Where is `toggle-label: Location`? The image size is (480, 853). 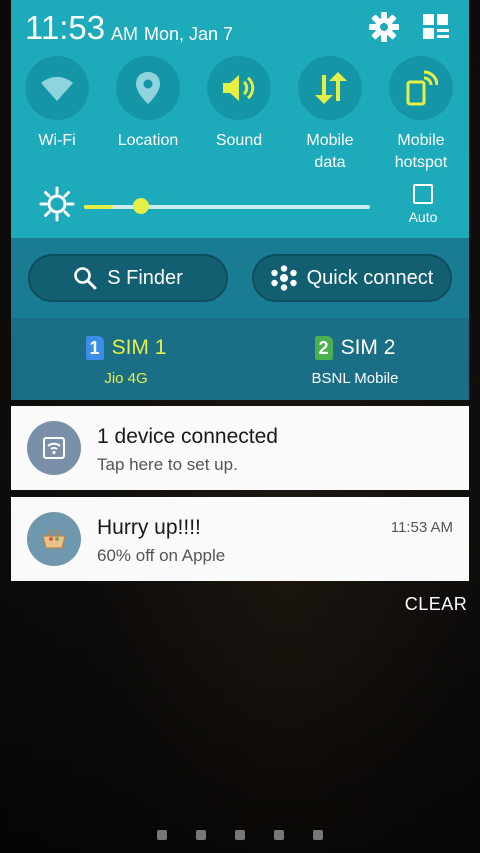
toggle-label: Location is located at coordinates (148, 140).